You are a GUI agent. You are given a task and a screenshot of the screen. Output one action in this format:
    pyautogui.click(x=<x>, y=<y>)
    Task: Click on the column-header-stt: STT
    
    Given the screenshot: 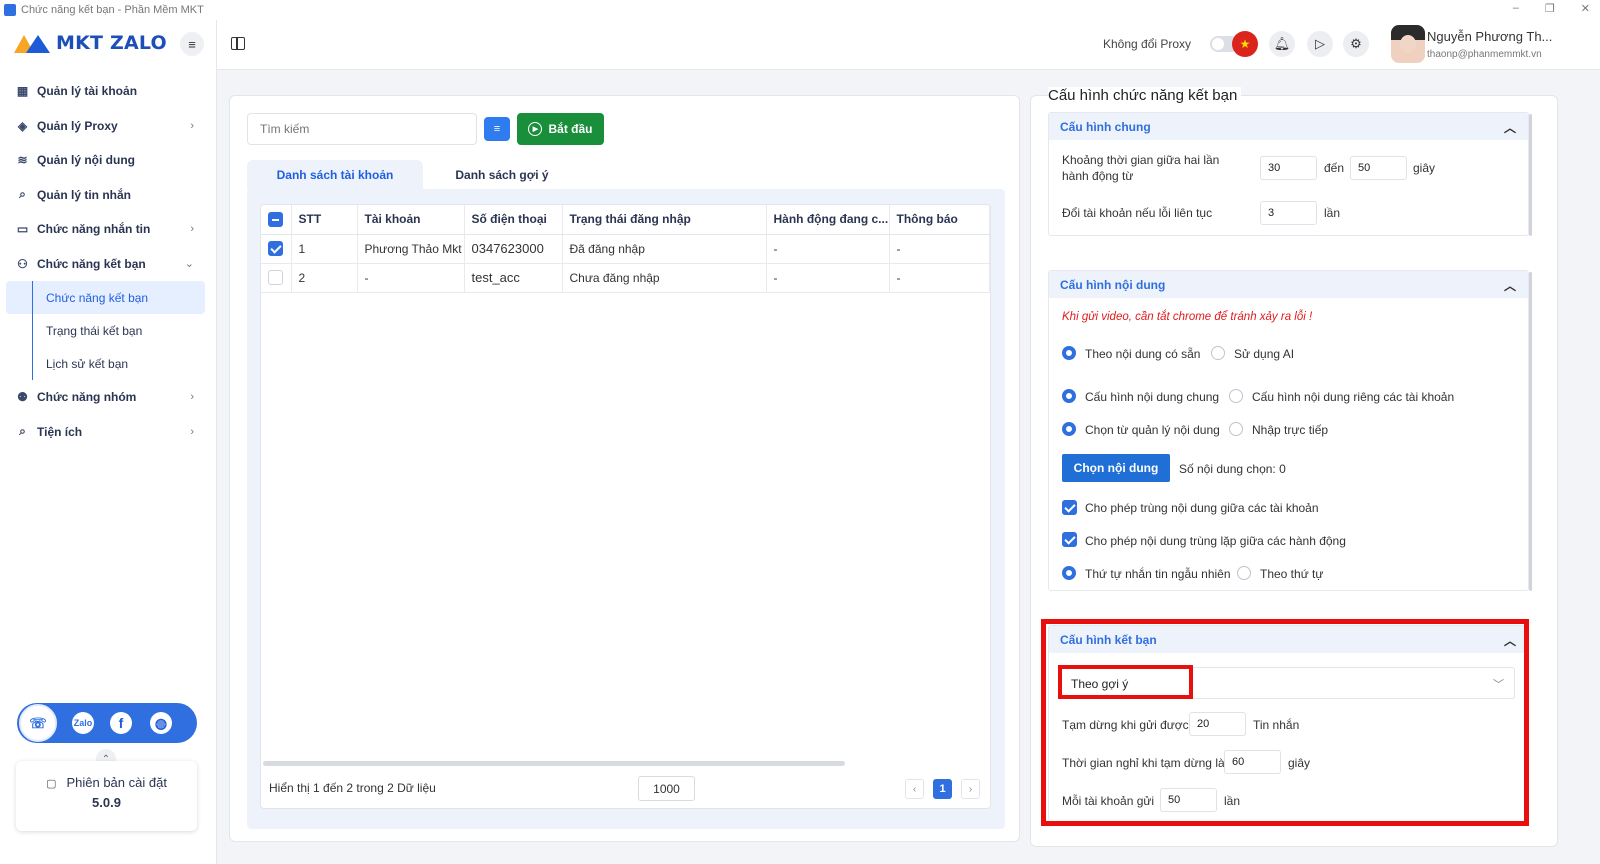 What is the action you would take?
    pyautogui.click(x=324, y=220)
    